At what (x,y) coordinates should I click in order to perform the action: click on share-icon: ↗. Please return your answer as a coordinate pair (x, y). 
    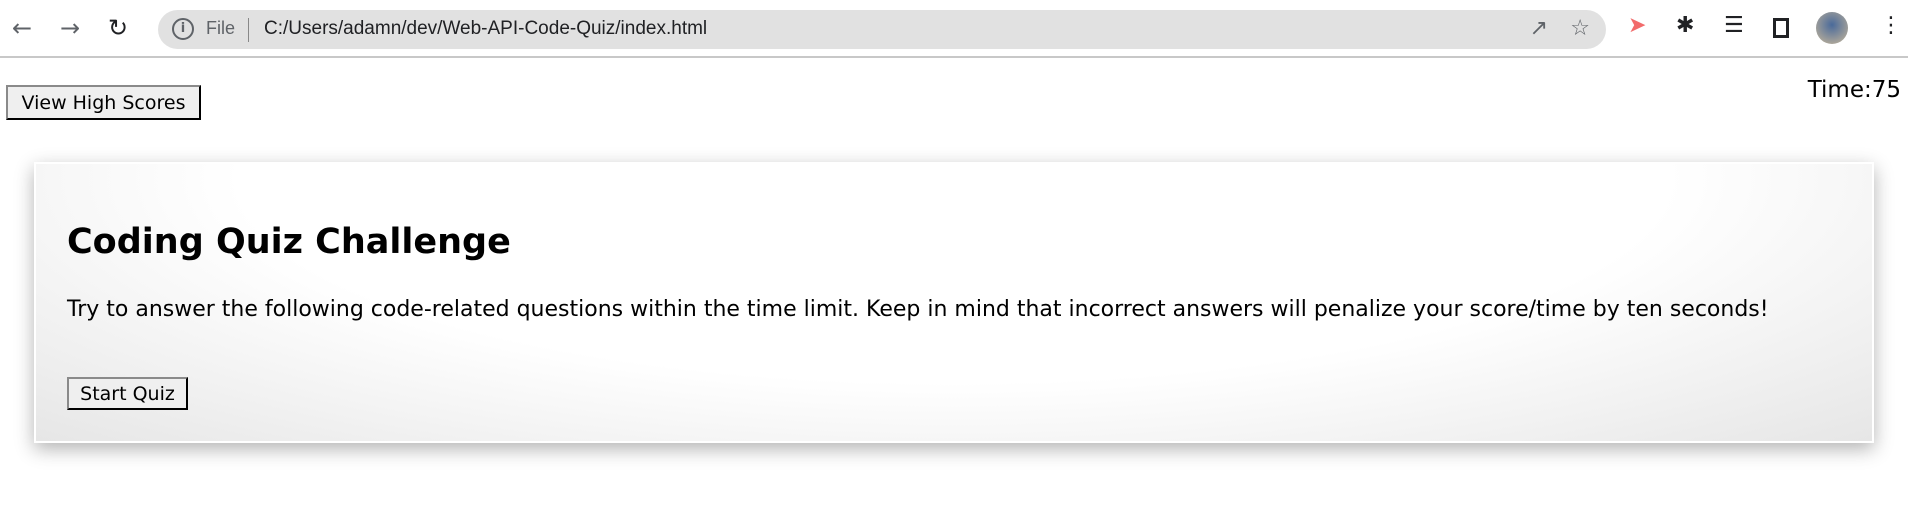
    Looking at the image, I should click on (1539, 28).